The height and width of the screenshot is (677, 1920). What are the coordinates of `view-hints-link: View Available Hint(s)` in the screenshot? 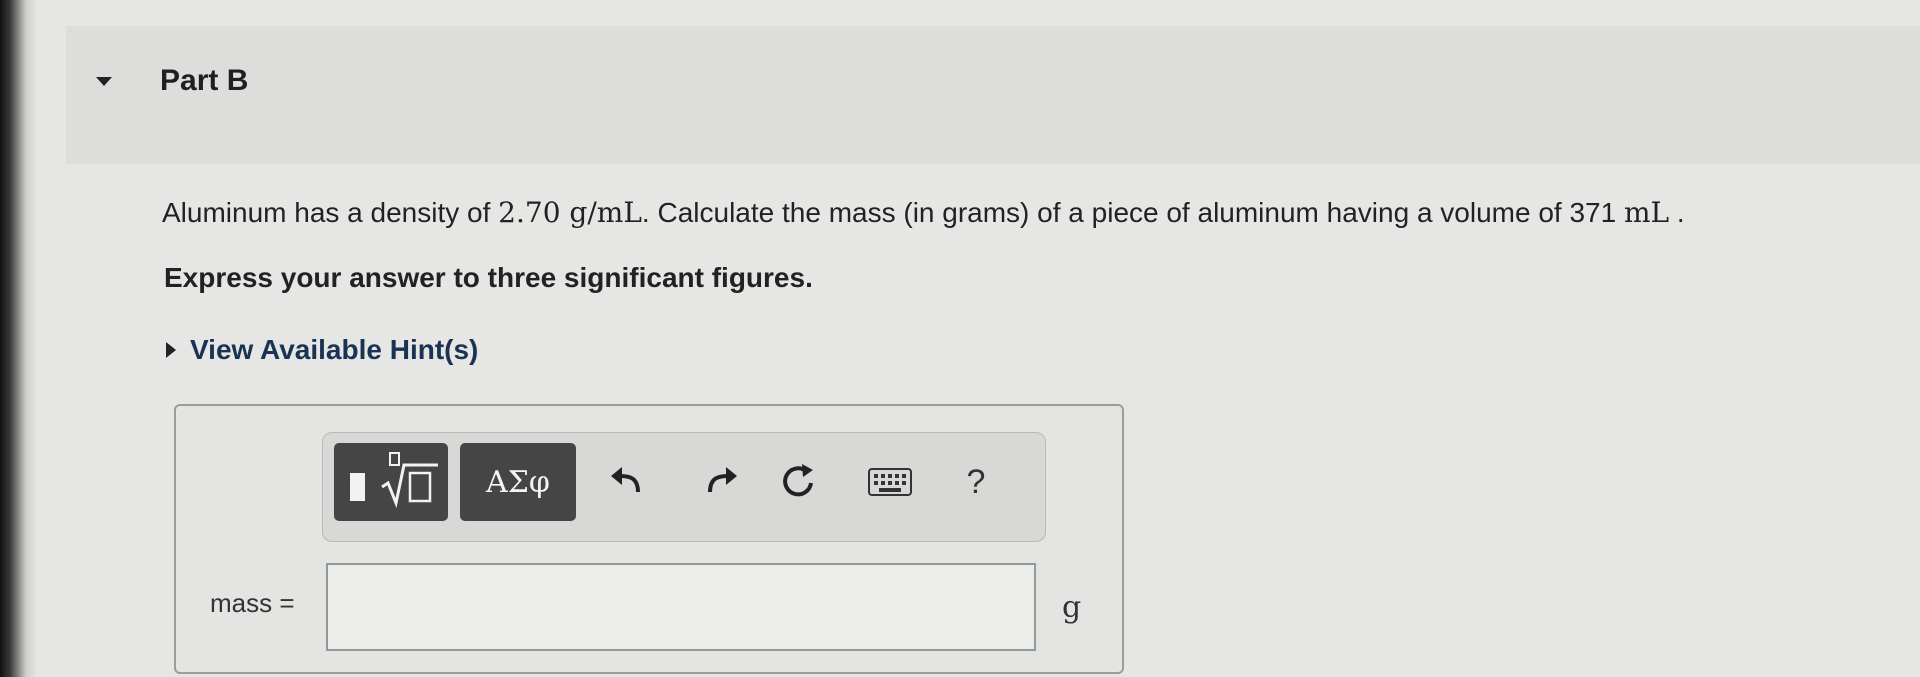 It's located at (322, 350).